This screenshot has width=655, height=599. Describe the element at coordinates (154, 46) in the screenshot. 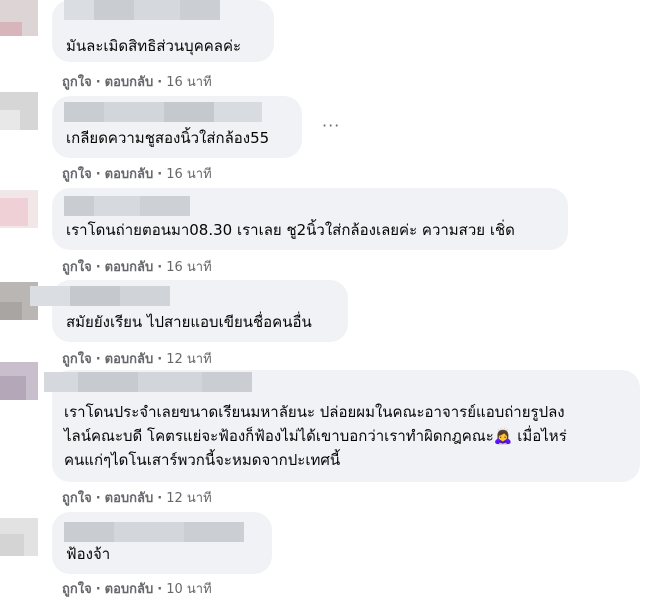

I see `comment-text: มันละเมิดสิทธิส่วนบุคคลค่ะ` at that location.